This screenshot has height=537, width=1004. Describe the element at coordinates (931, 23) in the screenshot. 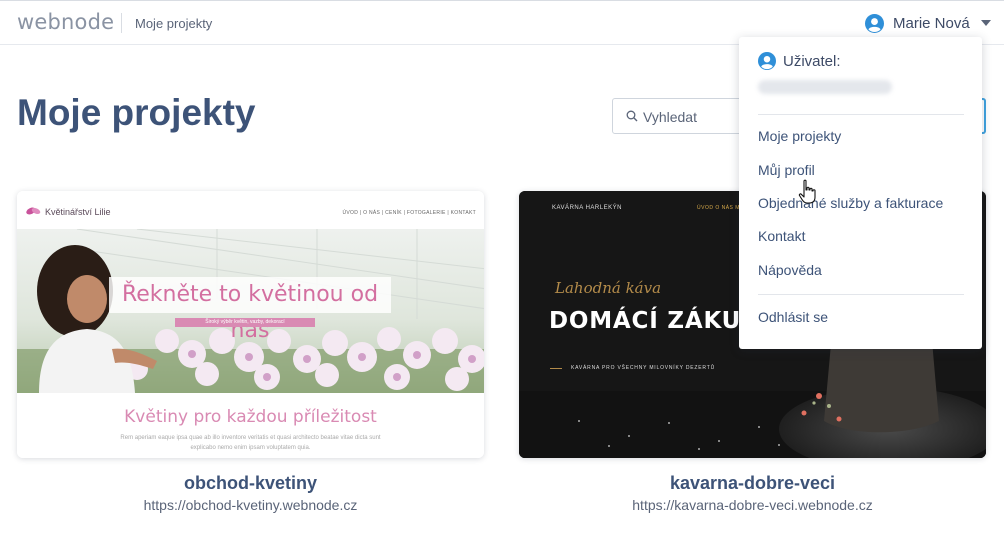

I see `user-name: Marie Nová` at that location.